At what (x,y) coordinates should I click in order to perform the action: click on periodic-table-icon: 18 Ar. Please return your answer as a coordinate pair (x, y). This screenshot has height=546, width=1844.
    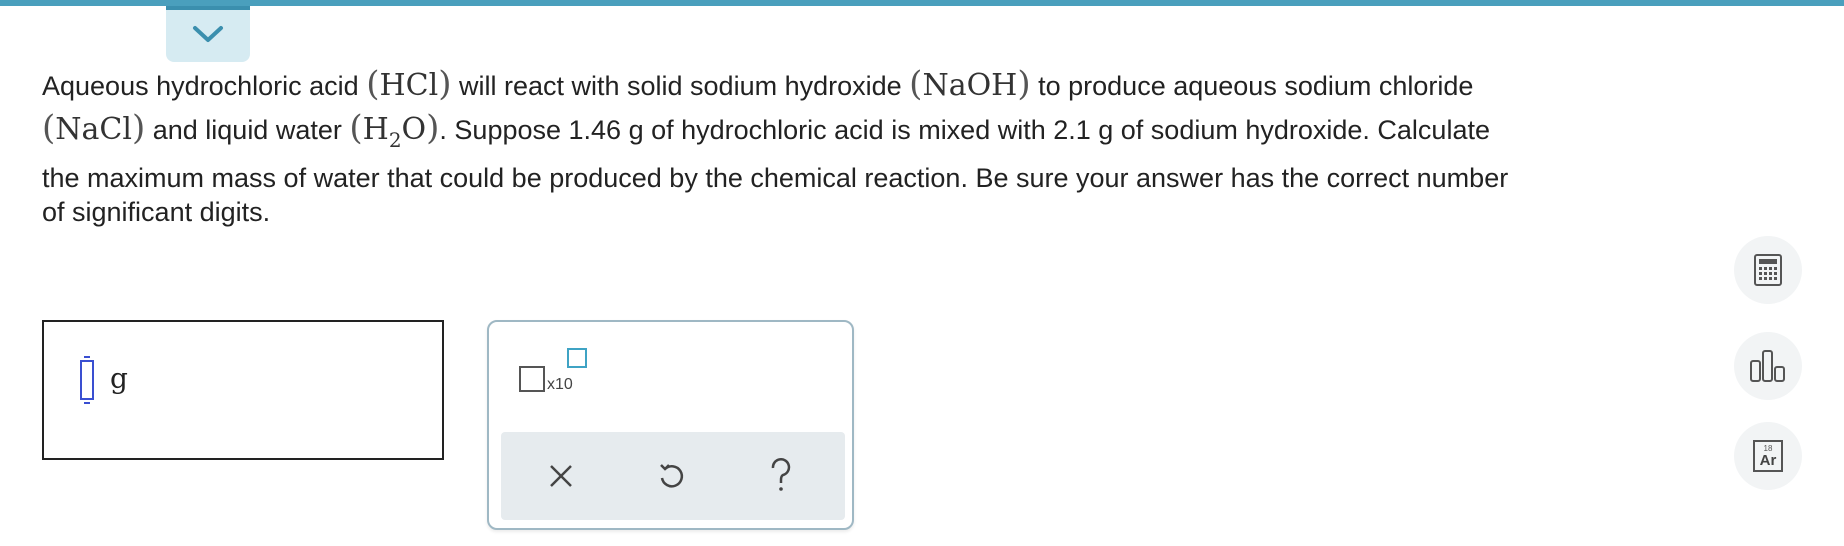
    Looking at the image, I should click on (1768, 456).